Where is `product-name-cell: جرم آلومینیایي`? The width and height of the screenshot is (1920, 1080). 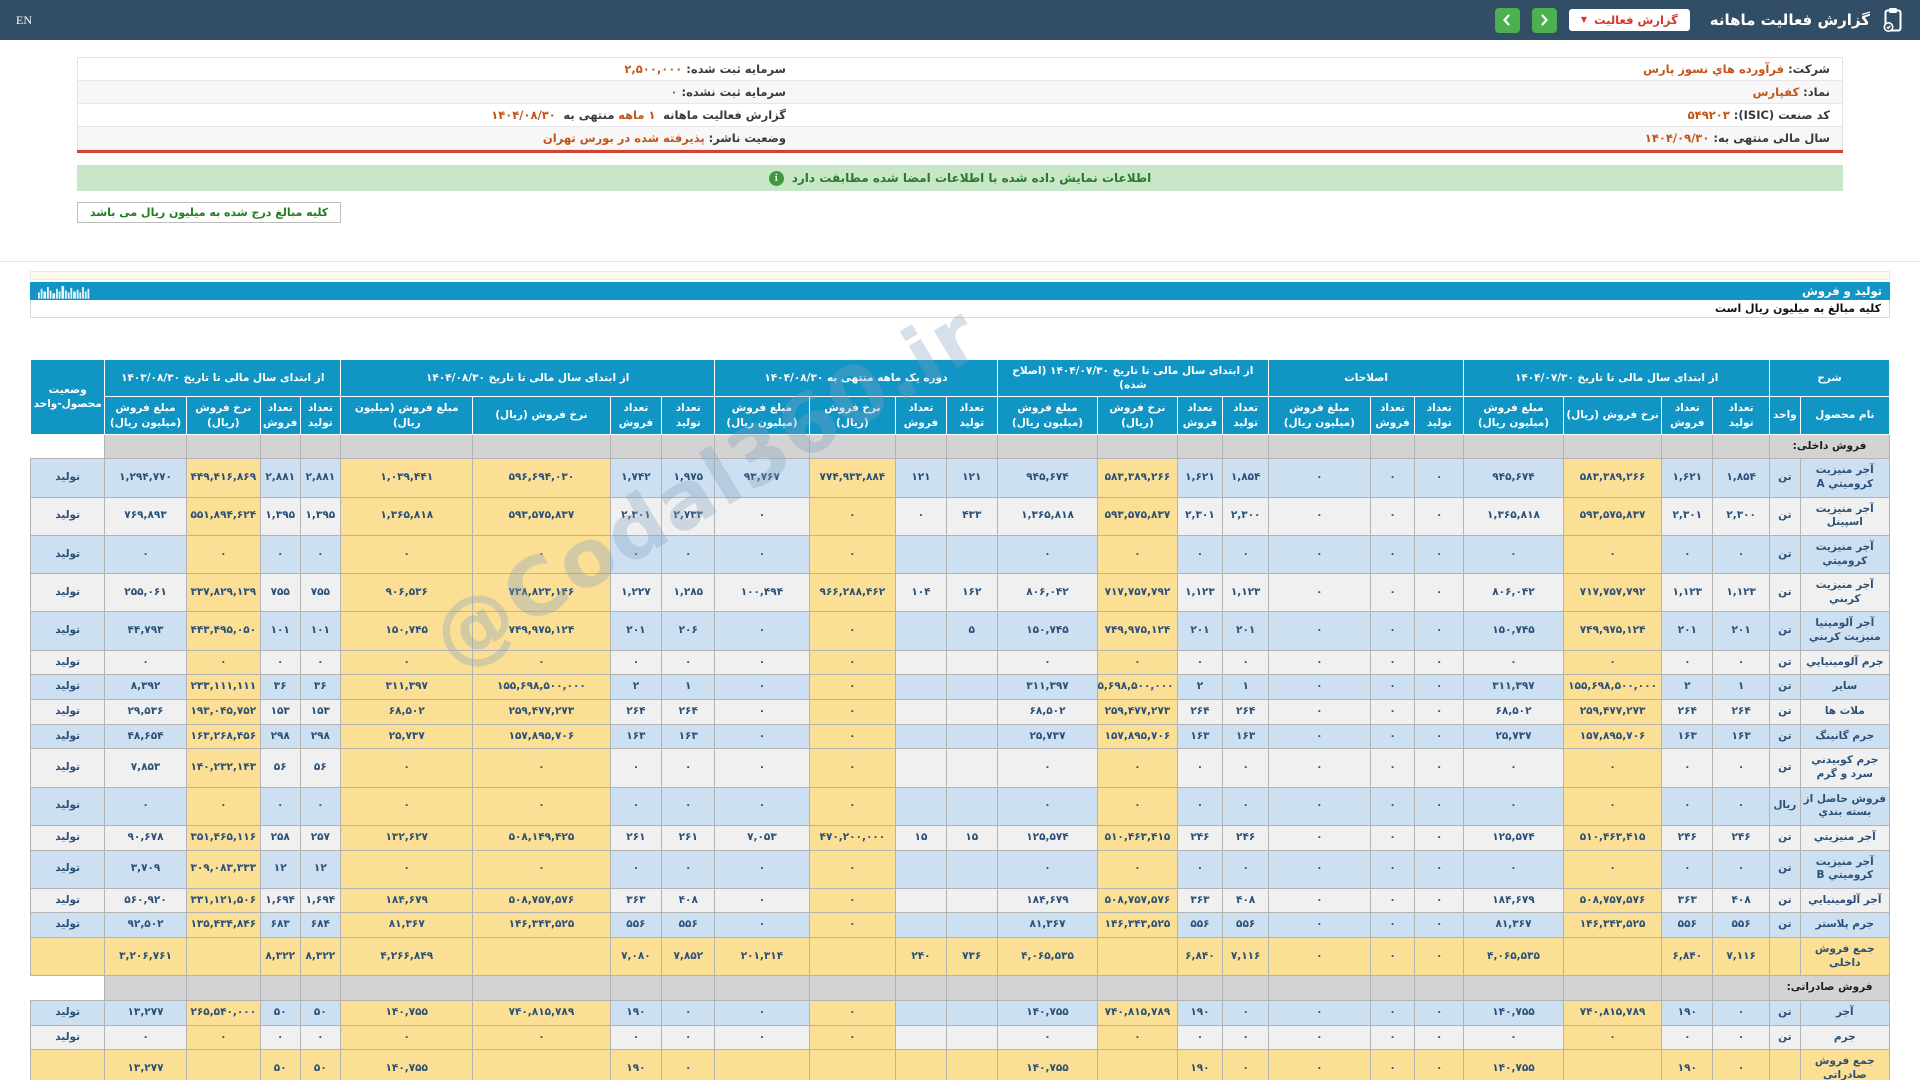 product-name-cell: جرم آلومینیایي is located at coordinates (1845, 662).